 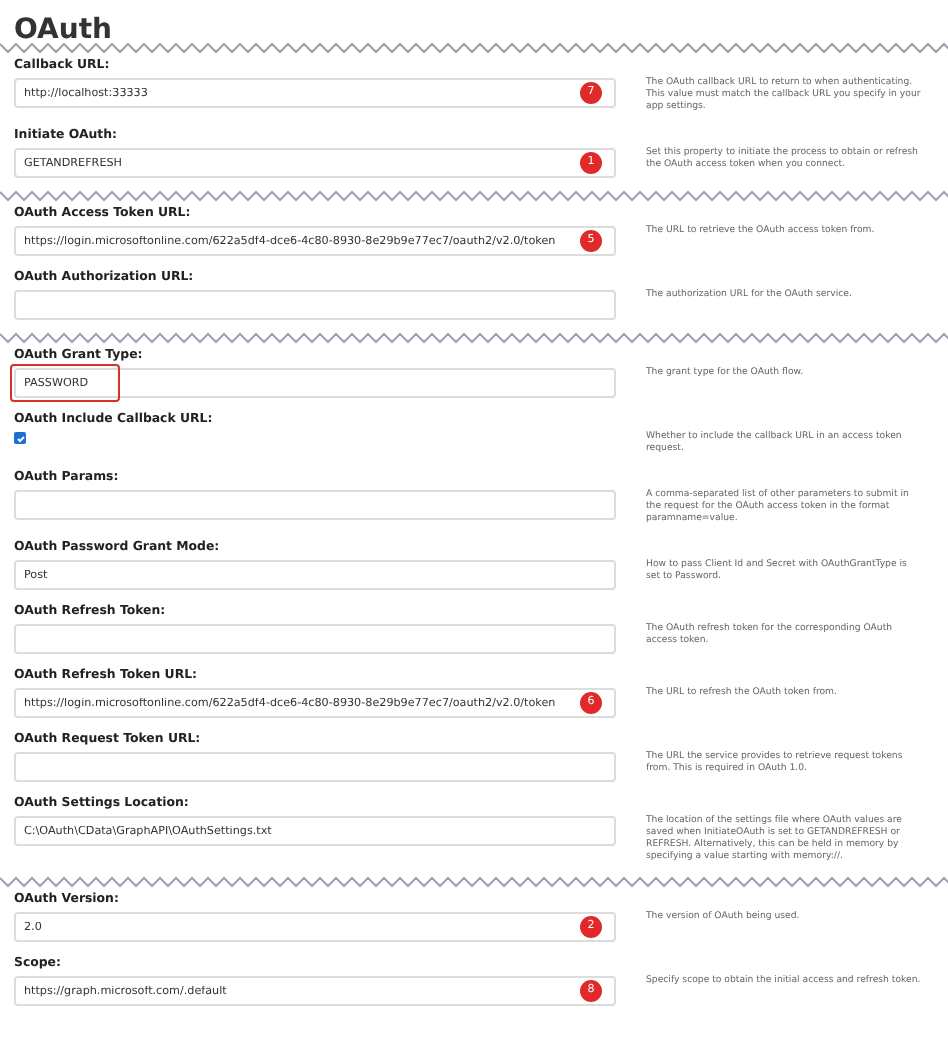 What do you see at coordinates (63, 30) in the screenshot?
I see `page-title: OAuth` at bounding box center [63, 30].